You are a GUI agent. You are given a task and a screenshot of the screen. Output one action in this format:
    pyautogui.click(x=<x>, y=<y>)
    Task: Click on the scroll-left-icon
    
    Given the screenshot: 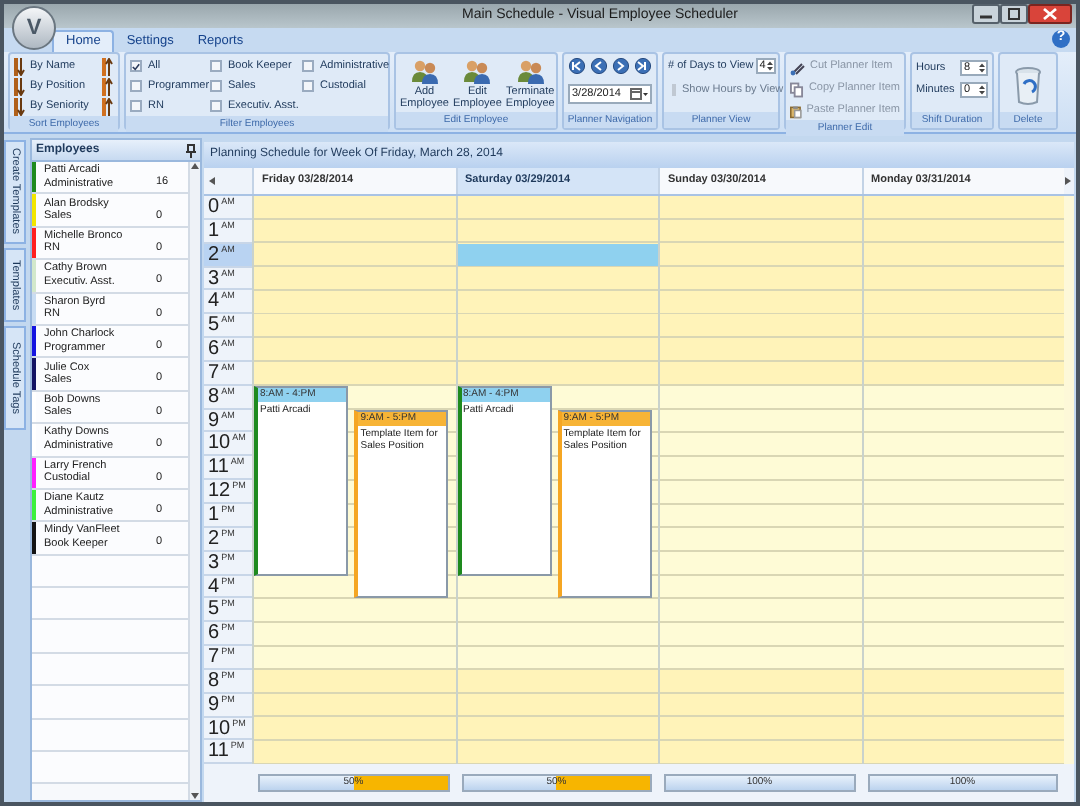 What is the action you would take?
    pyautogui.click(x=212, y=181)
    